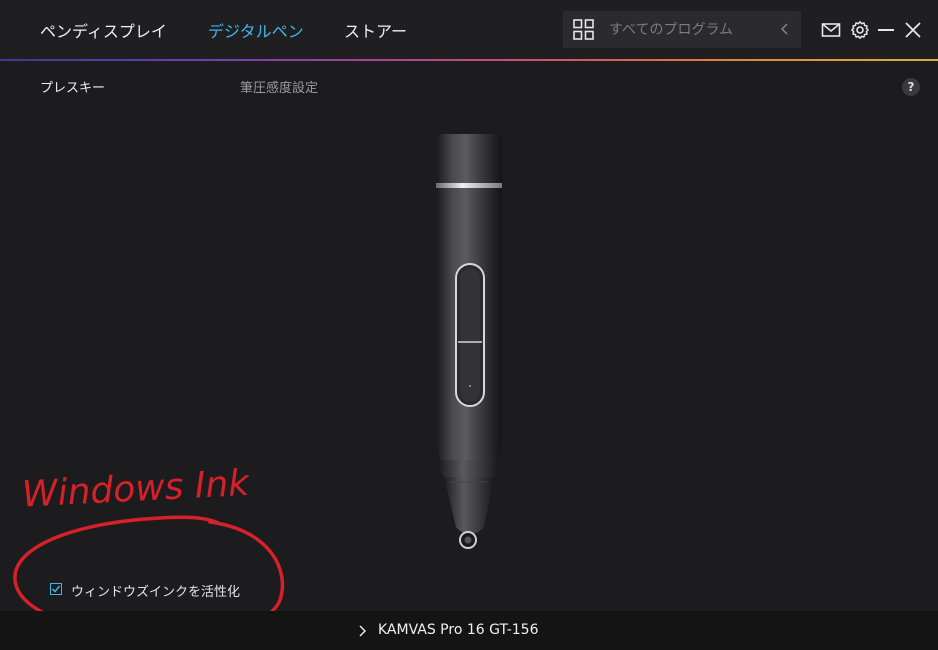 The height and width of the screenshot is (650, 938). What do you see at coordinates (913, 30) in the screenshot?
I see `close-icon` at bounding box center [913, 30].